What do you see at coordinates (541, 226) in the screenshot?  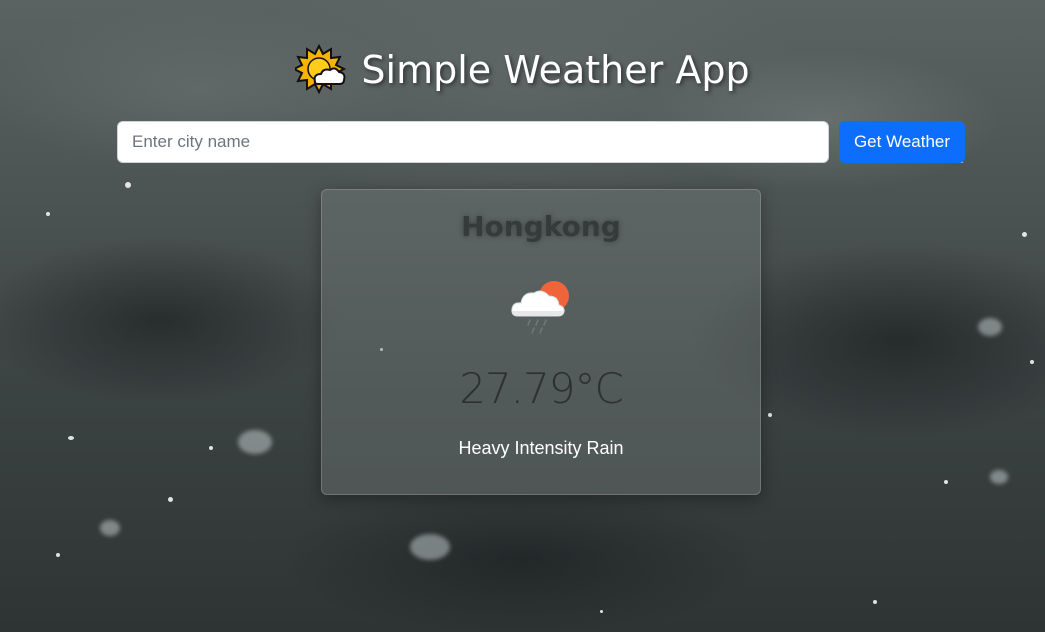 I see `city-name: Hongkong` at bounding box center [541, 226].